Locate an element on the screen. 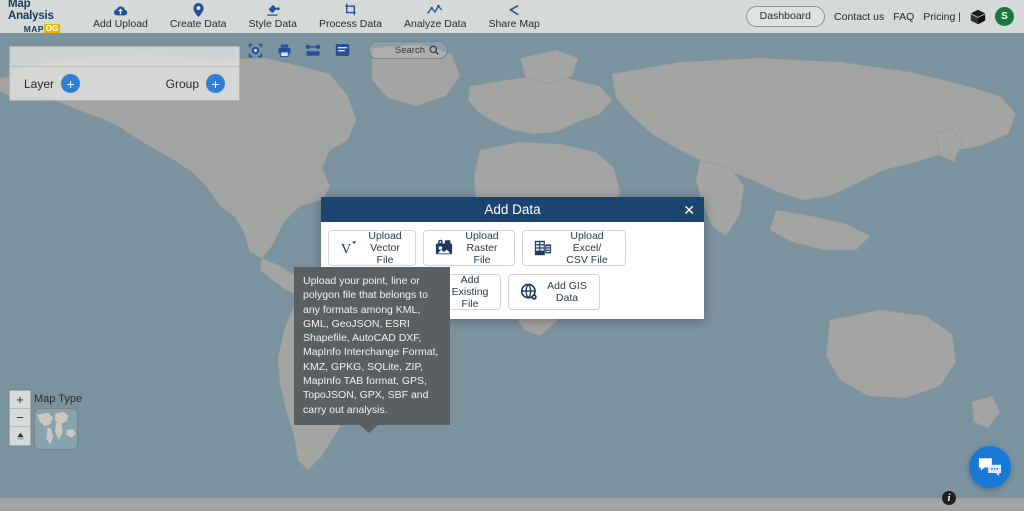  layer-label: Layer is located at coordinates (39, 83).